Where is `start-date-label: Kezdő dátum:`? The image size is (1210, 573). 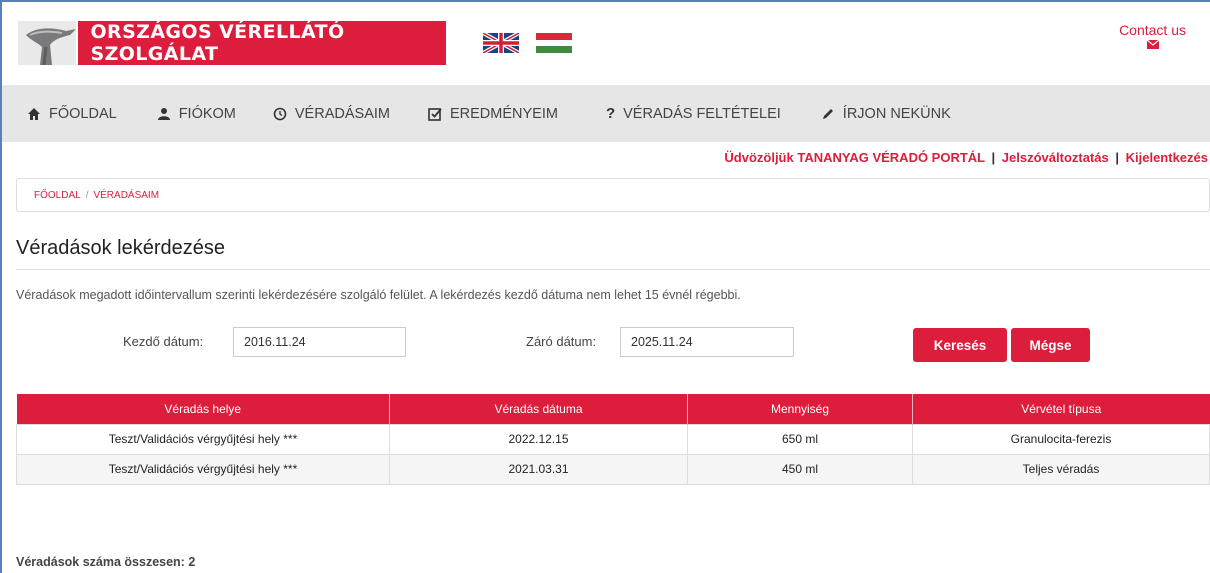
start-date-label: Kezdő dátum: is located at coordinates (163, 341).